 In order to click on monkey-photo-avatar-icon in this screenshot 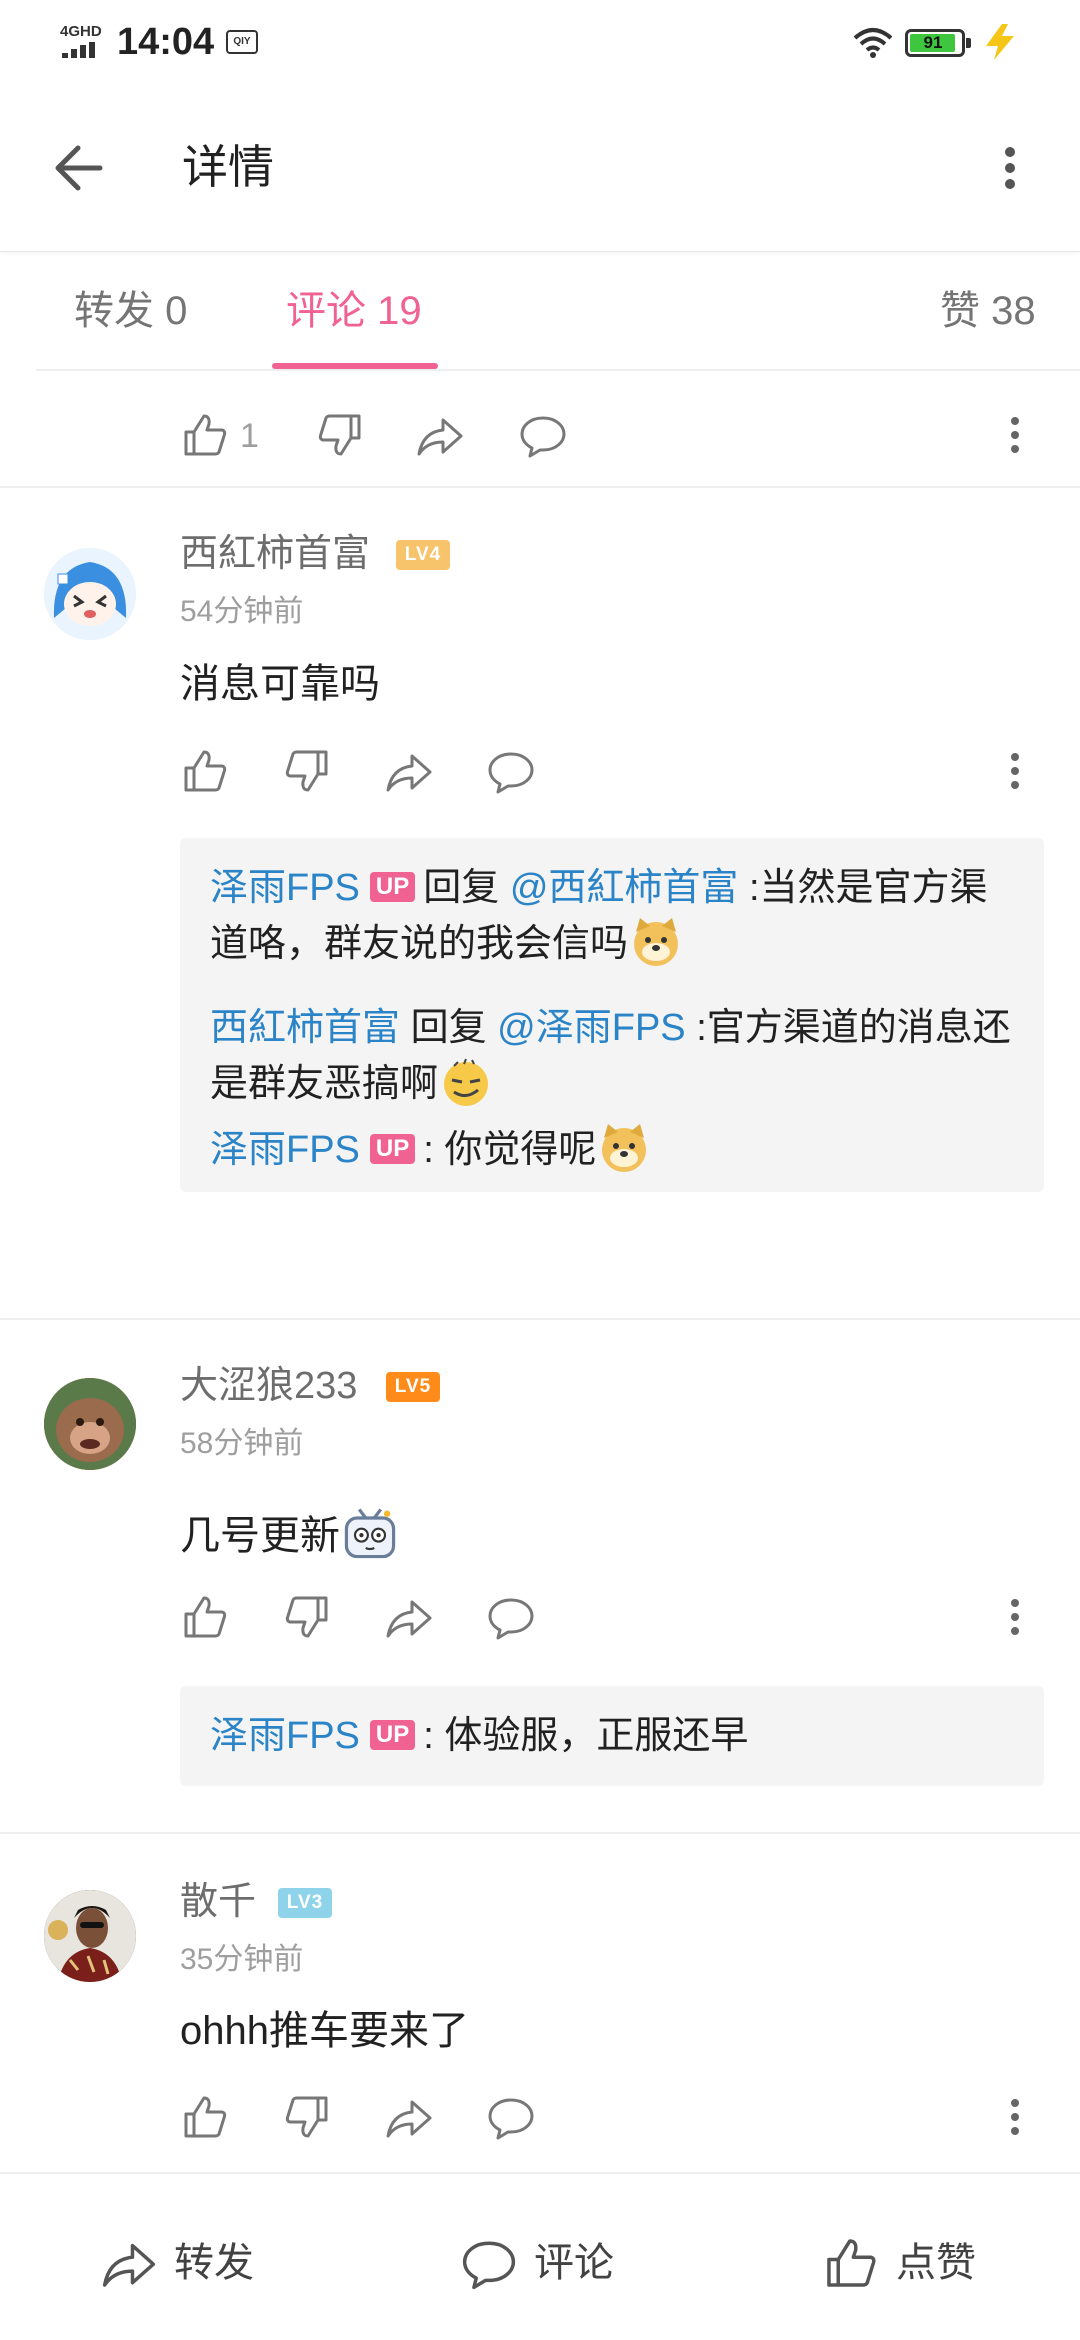, I will do `click(90, 1424)`.